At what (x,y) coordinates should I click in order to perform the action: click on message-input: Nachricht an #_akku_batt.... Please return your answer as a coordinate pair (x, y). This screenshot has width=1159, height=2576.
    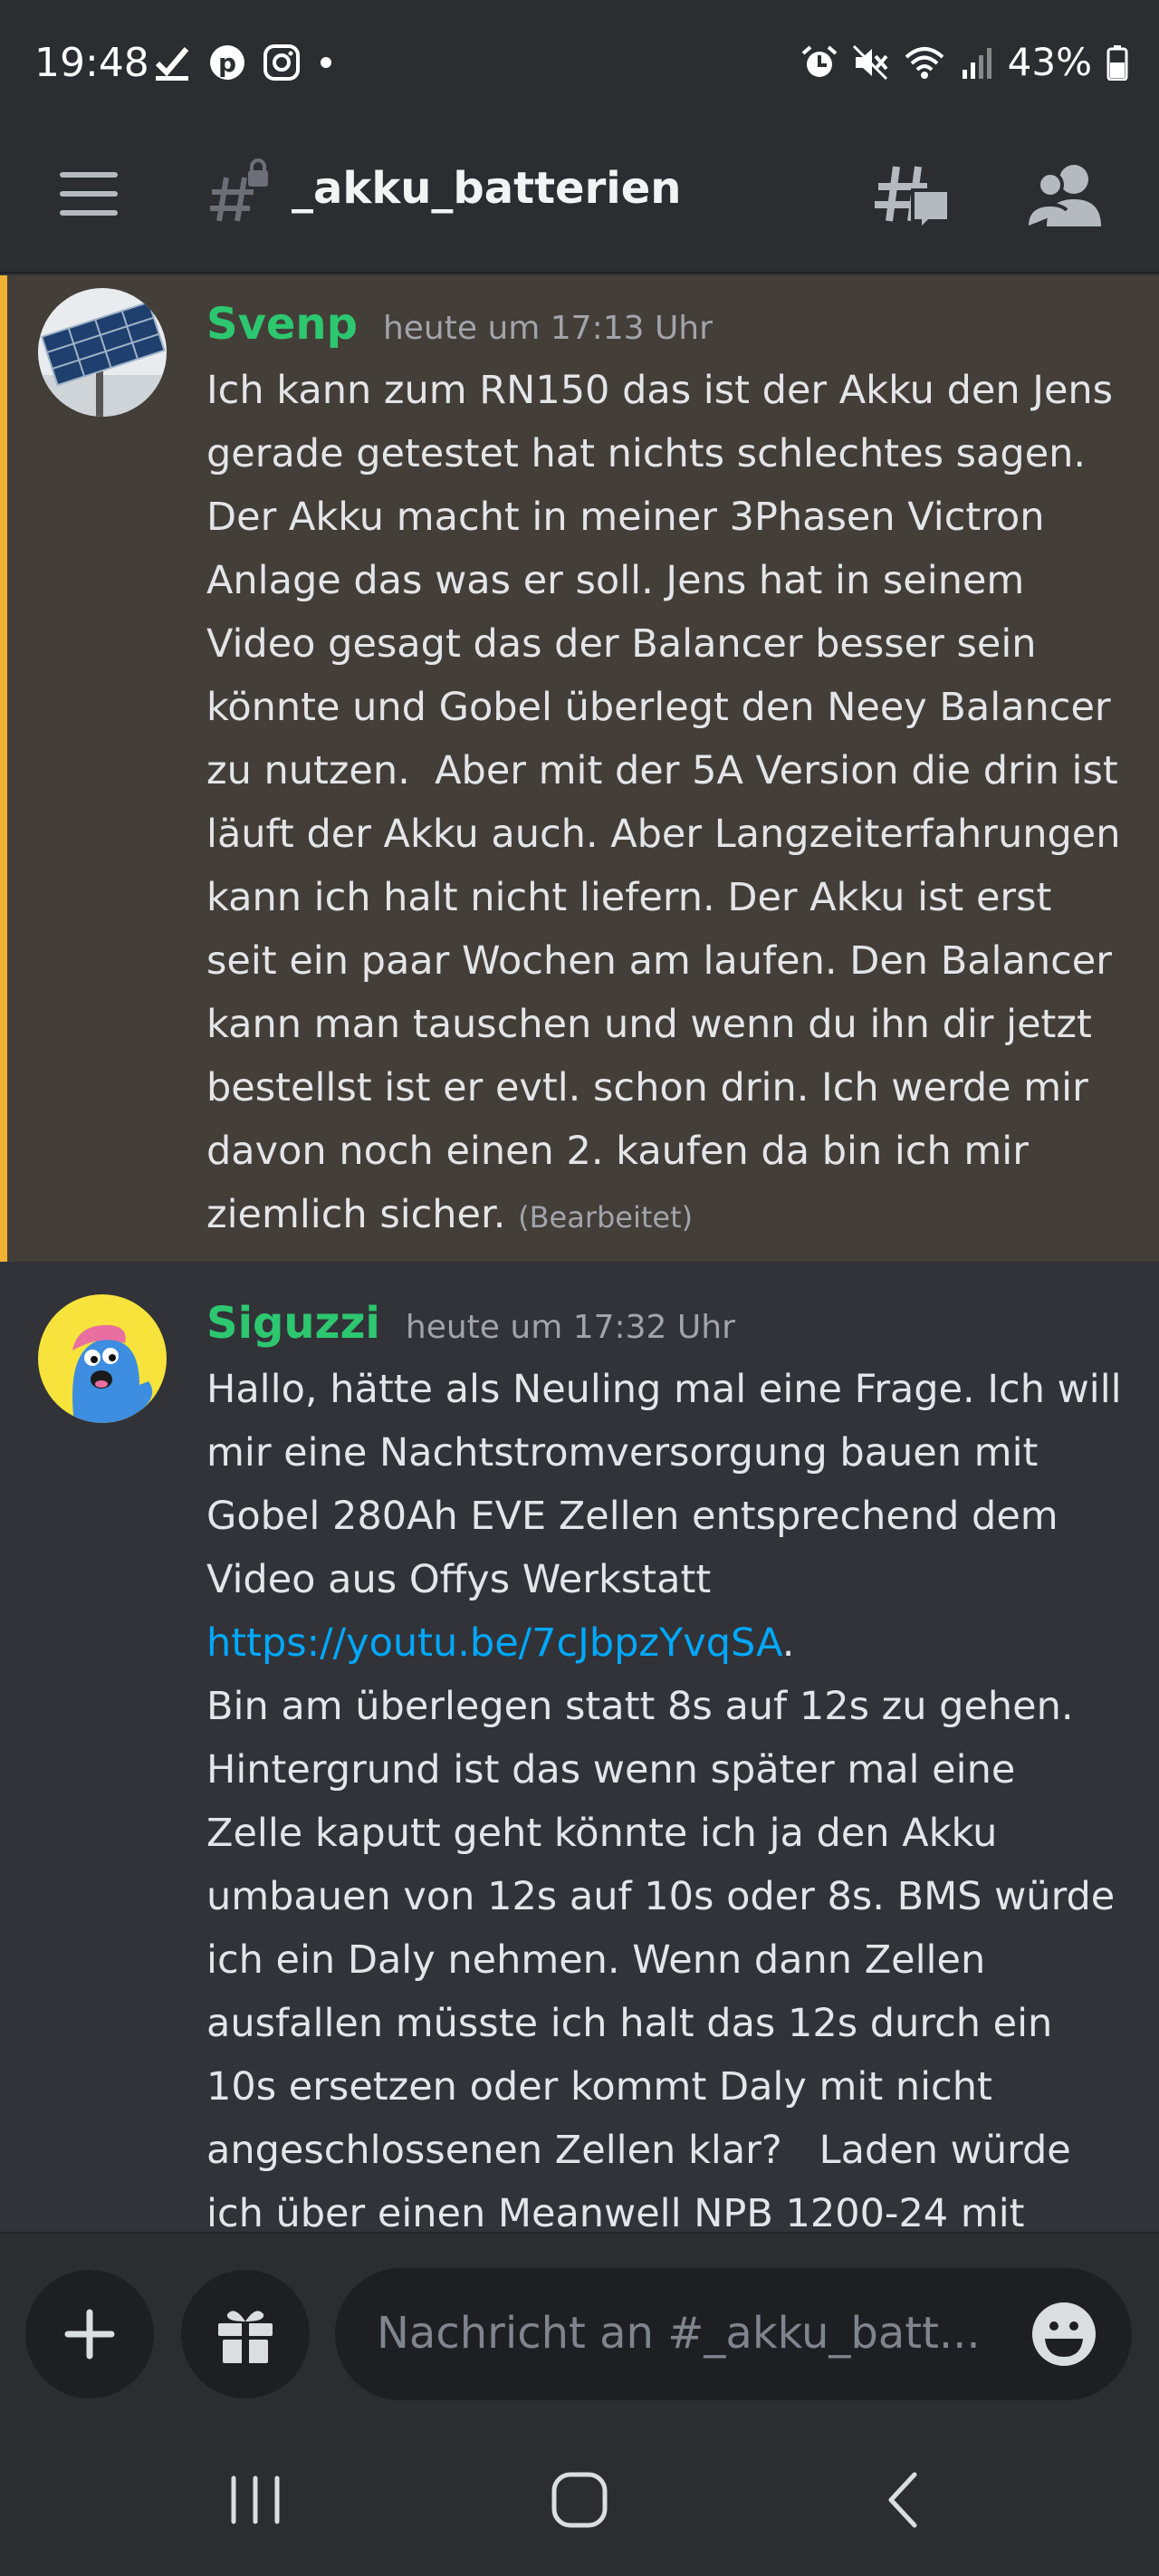
    Looking at the image, I should click on (734, 2334).